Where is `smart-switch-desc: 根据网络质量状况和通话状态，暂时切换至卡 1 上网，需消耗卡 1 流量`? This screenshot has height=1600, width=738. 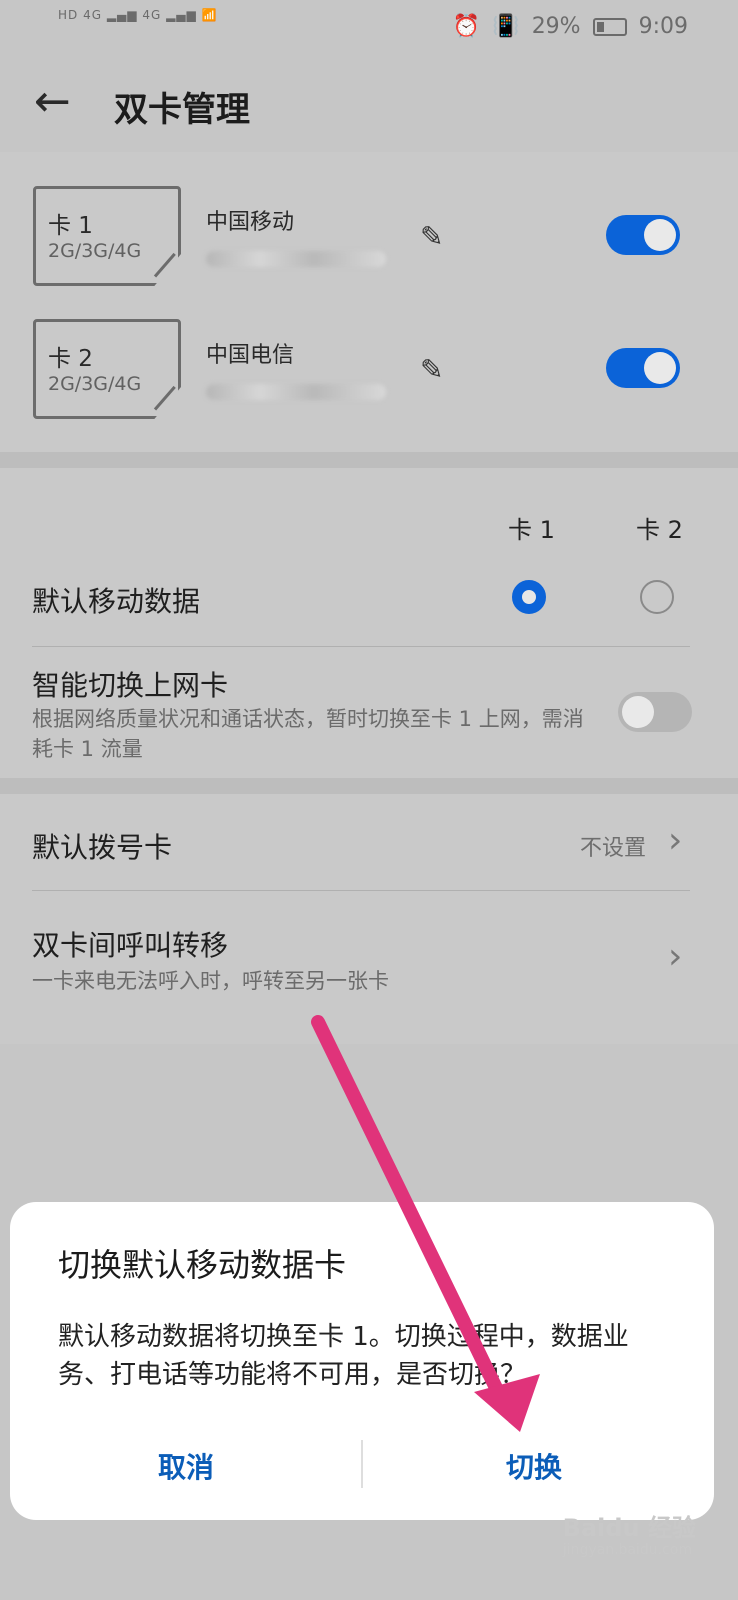
smart-switch-desc: 根据网络质量状况和通话状态，暂时切换至卡 1 上网，需消耗卡 1 流量 is located at coordinates (308, 734).